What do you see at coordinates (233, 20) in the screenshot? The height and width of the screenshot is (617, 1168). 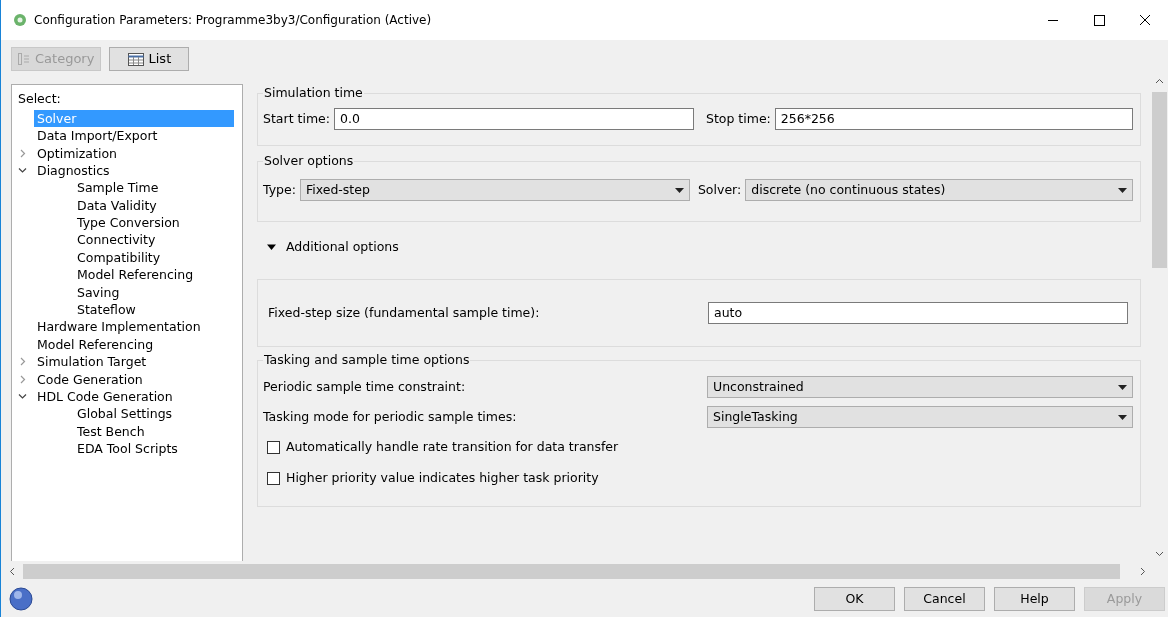 I see `window-title: Configuration Parameters: Programme3by3/Configuration (Active)` at bounding box center [233, 20].